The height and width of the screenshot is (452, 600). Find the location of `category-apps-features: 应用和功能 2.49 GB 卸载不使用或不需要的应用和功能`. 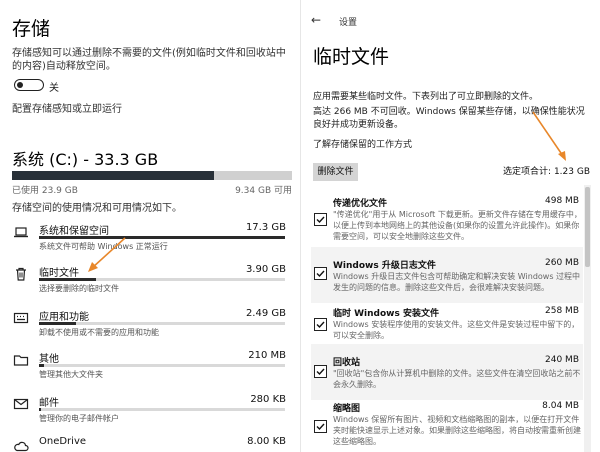

category-apps-features: 应用和功能 2.49 GB 卸载不使用或不需要的应用和功能 is located at coordinates (150, 322).